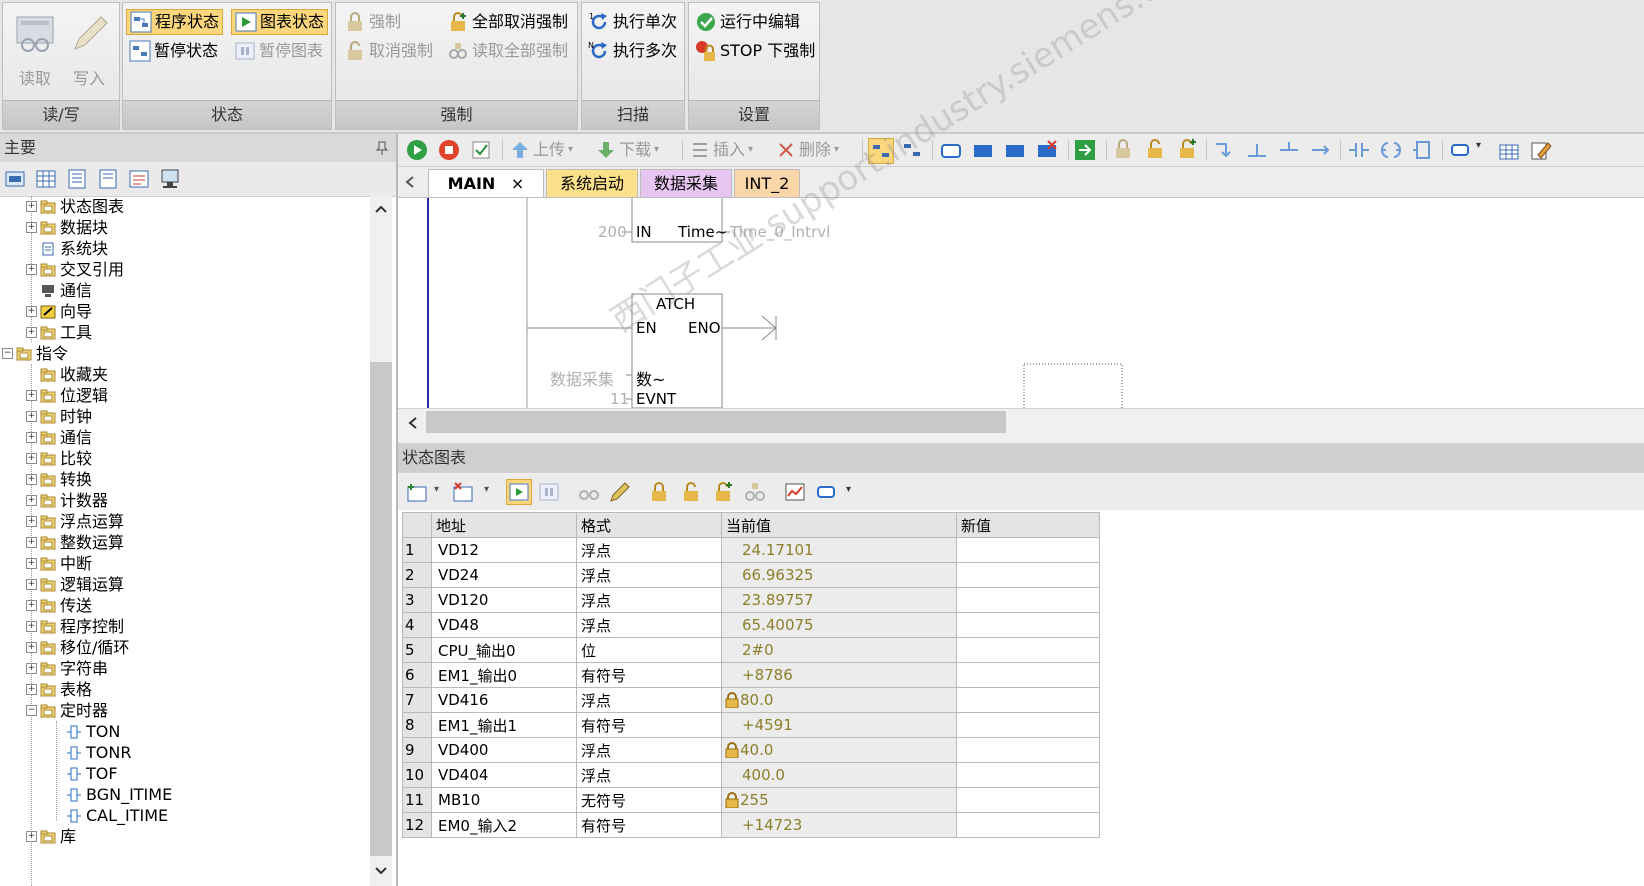  What do you see at coordinates (35, 49) in the screenshot?
I see `read-button: 读取` at bounding box center [35, 49].